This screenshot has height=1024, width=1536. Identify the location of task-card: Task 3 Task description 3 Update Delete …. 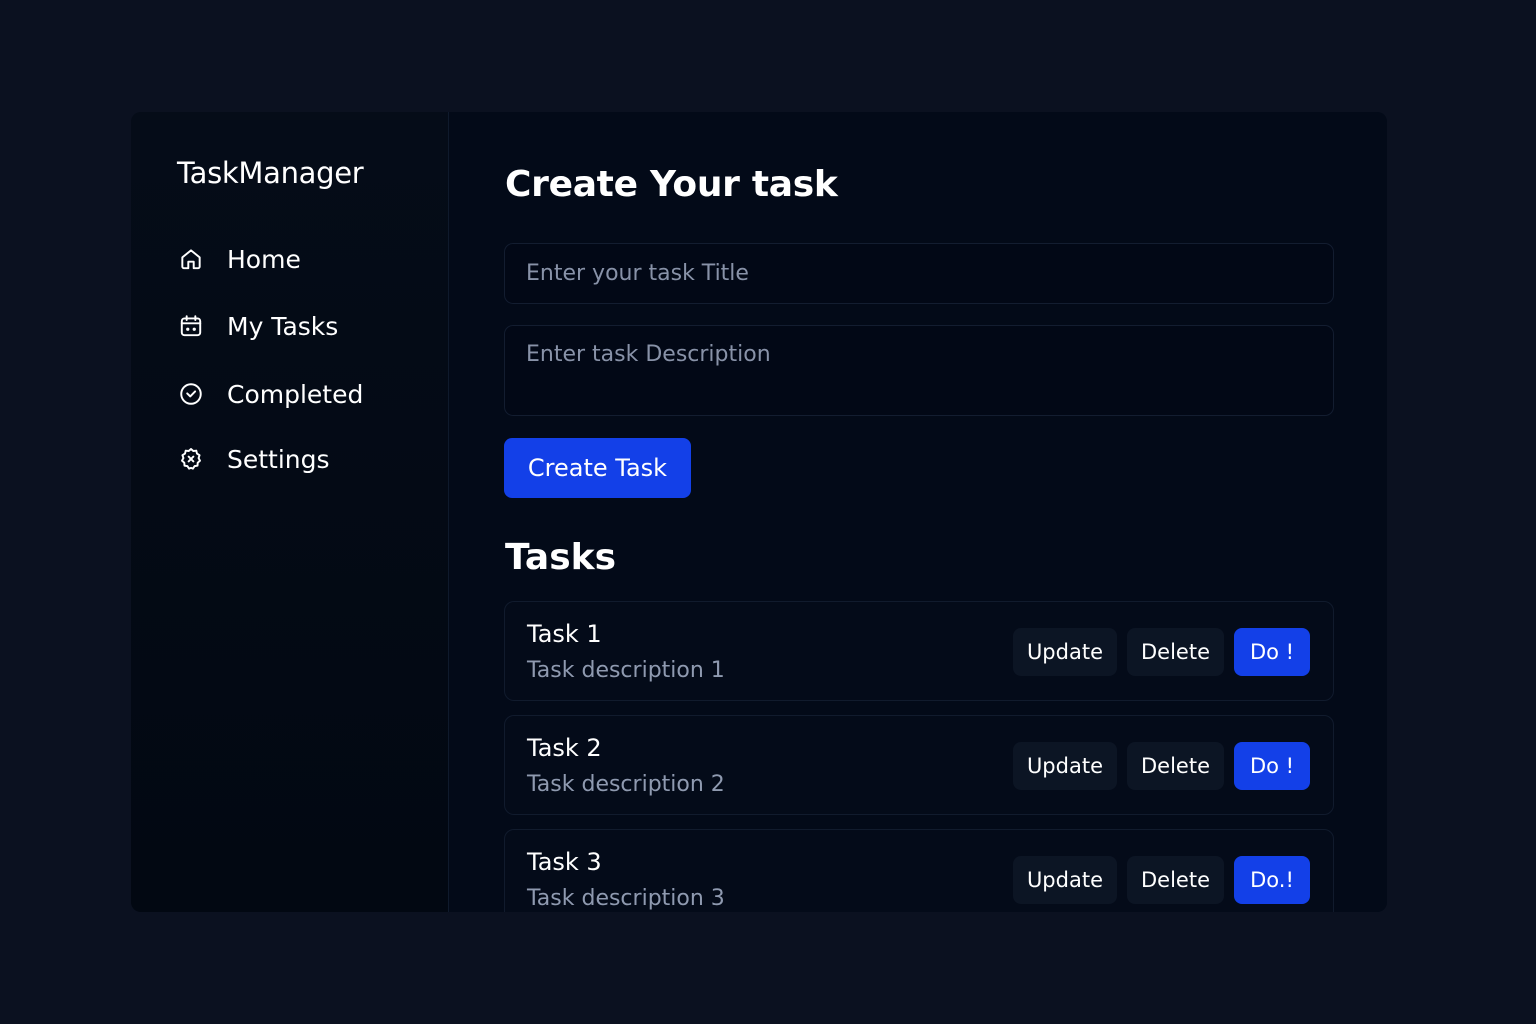
(919, 870).